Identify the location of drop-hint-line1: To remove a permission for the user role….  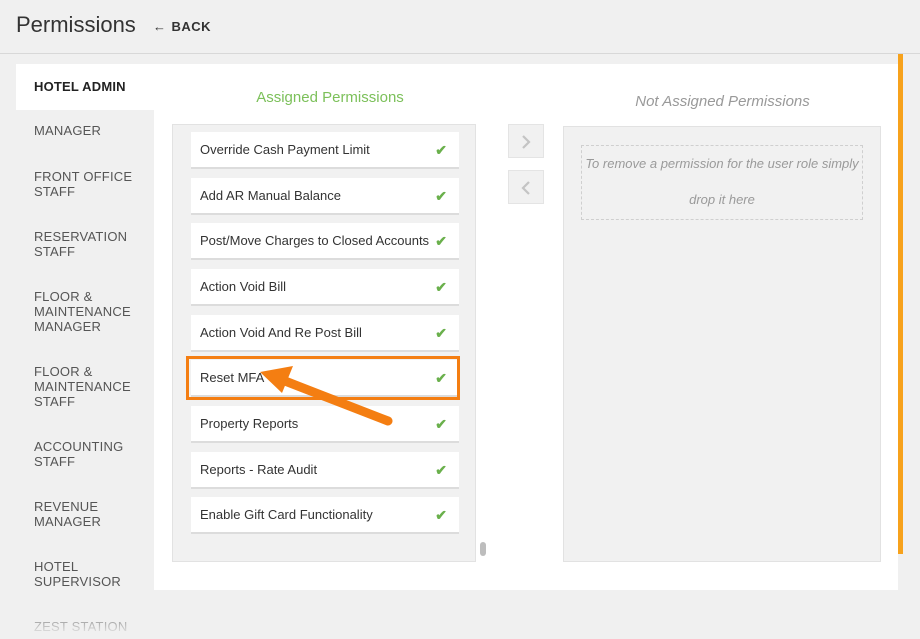
(722, 163).